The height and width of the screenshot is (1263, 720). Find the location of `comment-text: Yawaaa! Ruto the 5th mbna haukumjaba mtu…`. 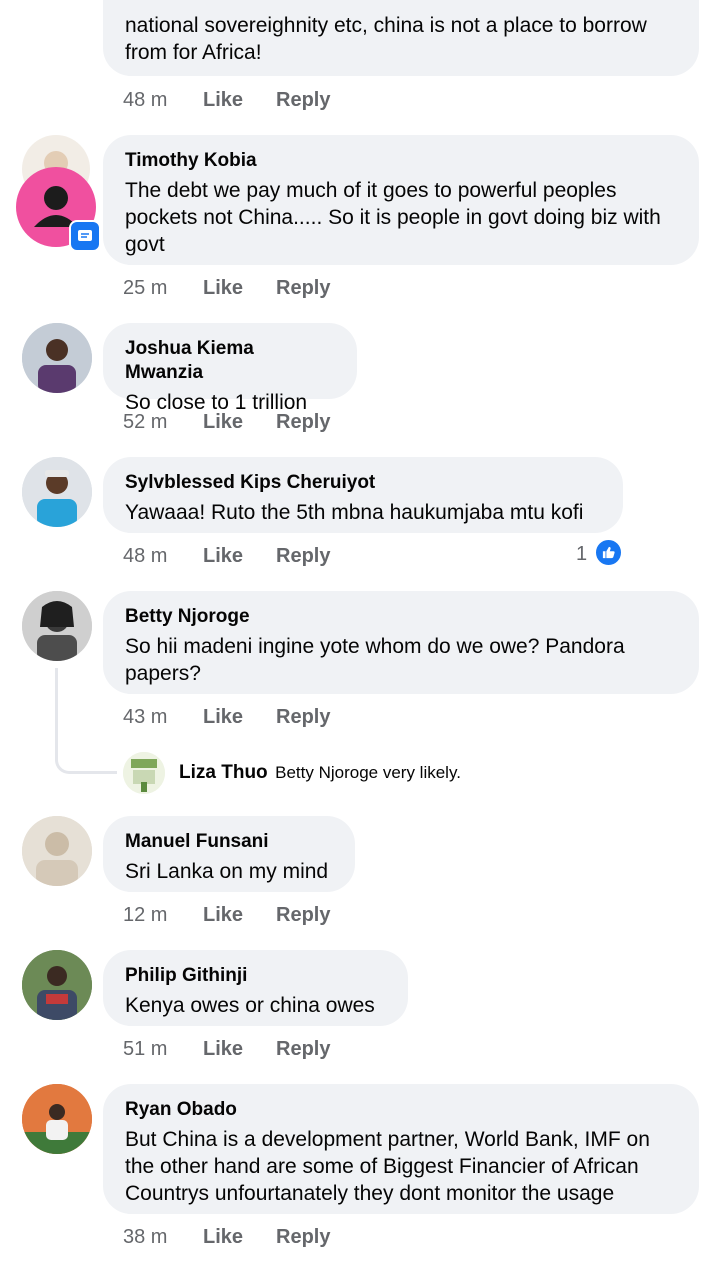

comment-text: Yawaaa! Ruto the 5th mbna haukumjaba mtu… is located at coordinates (354, 512).